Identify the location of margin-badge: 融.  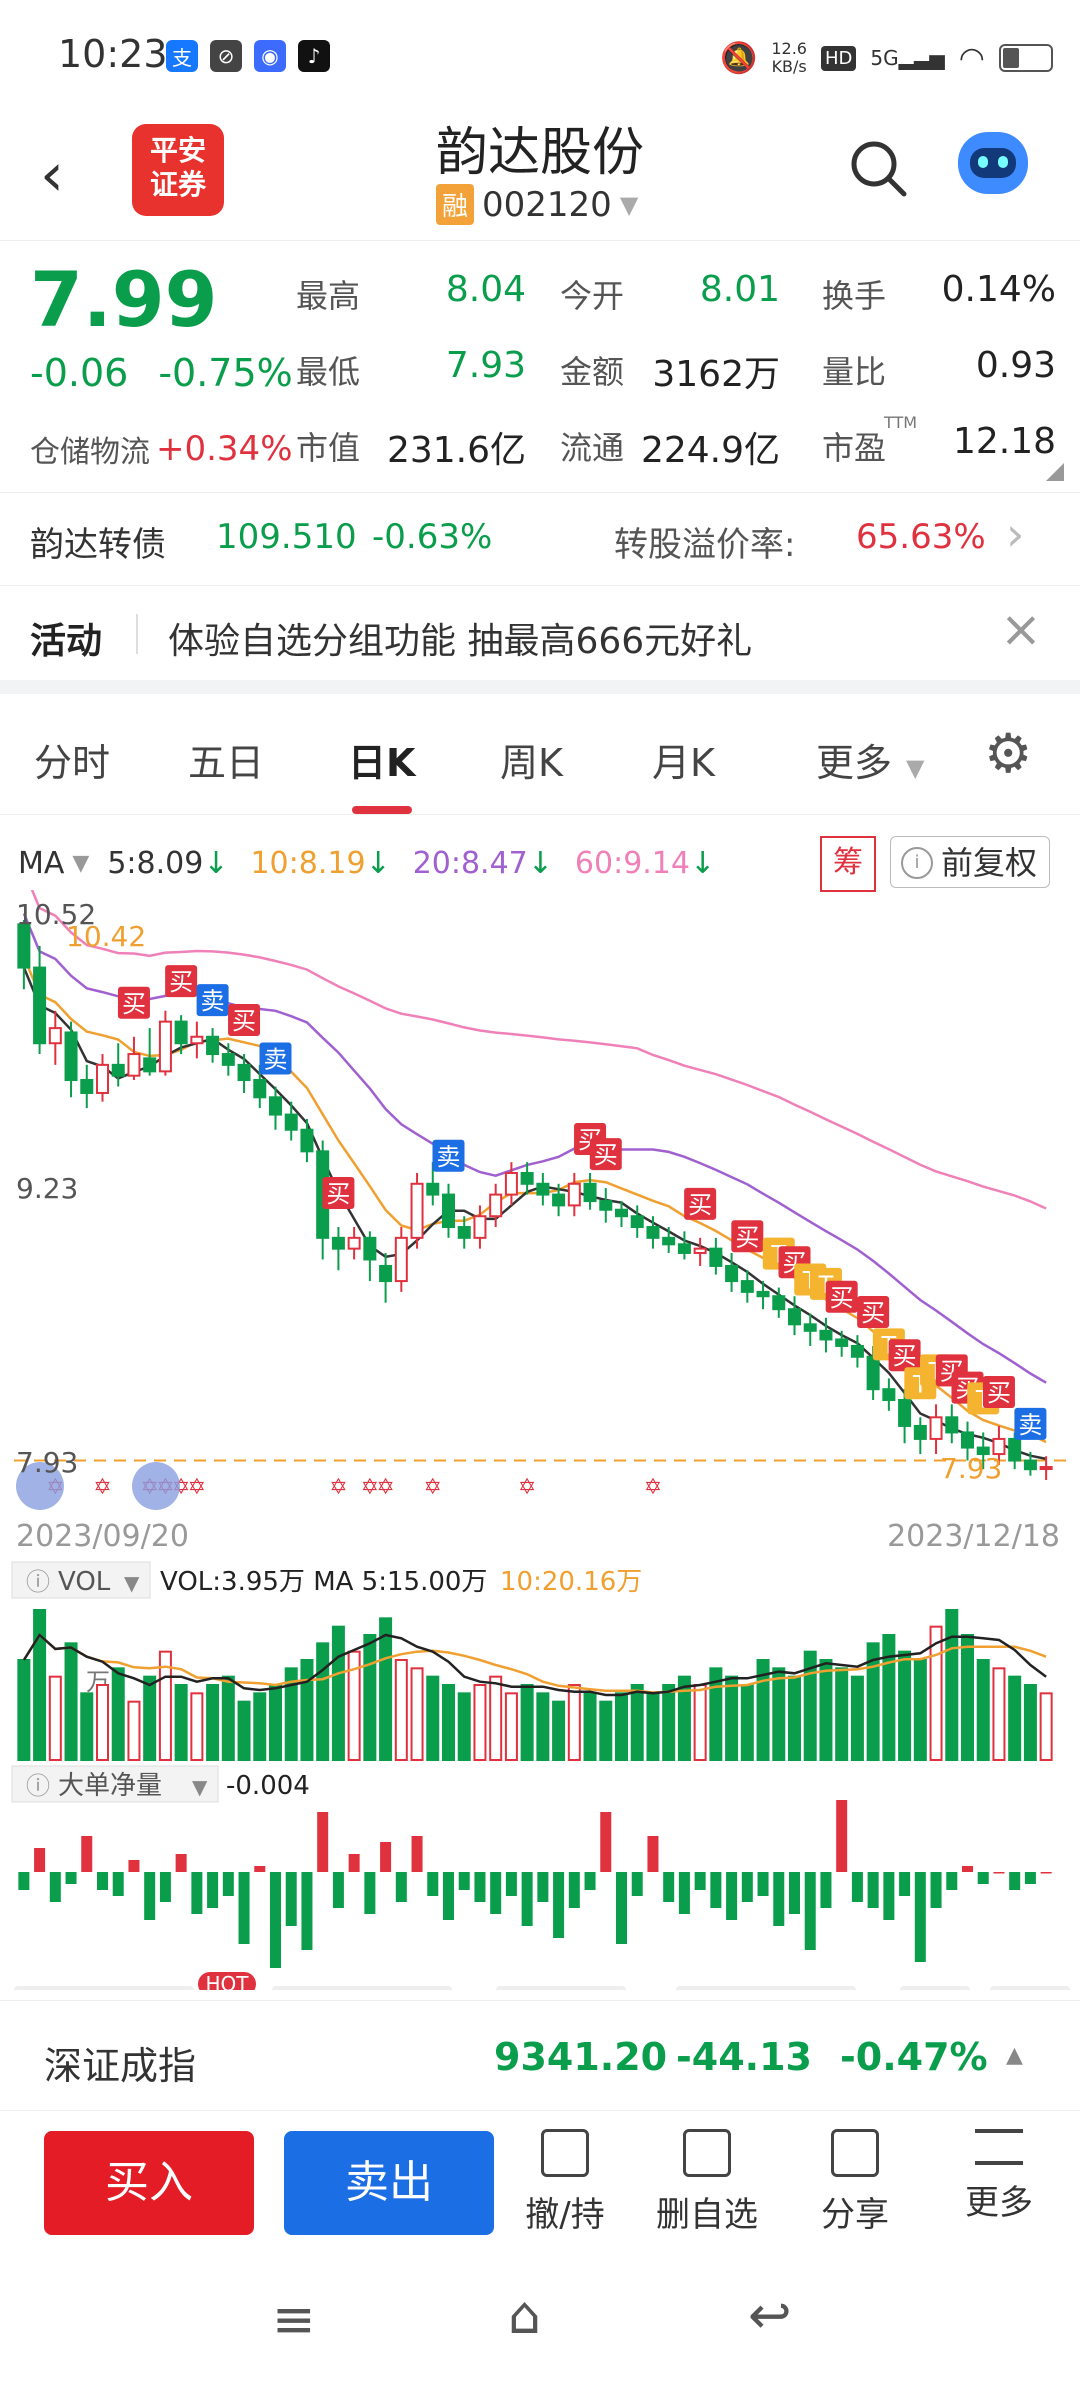
(455, 204).